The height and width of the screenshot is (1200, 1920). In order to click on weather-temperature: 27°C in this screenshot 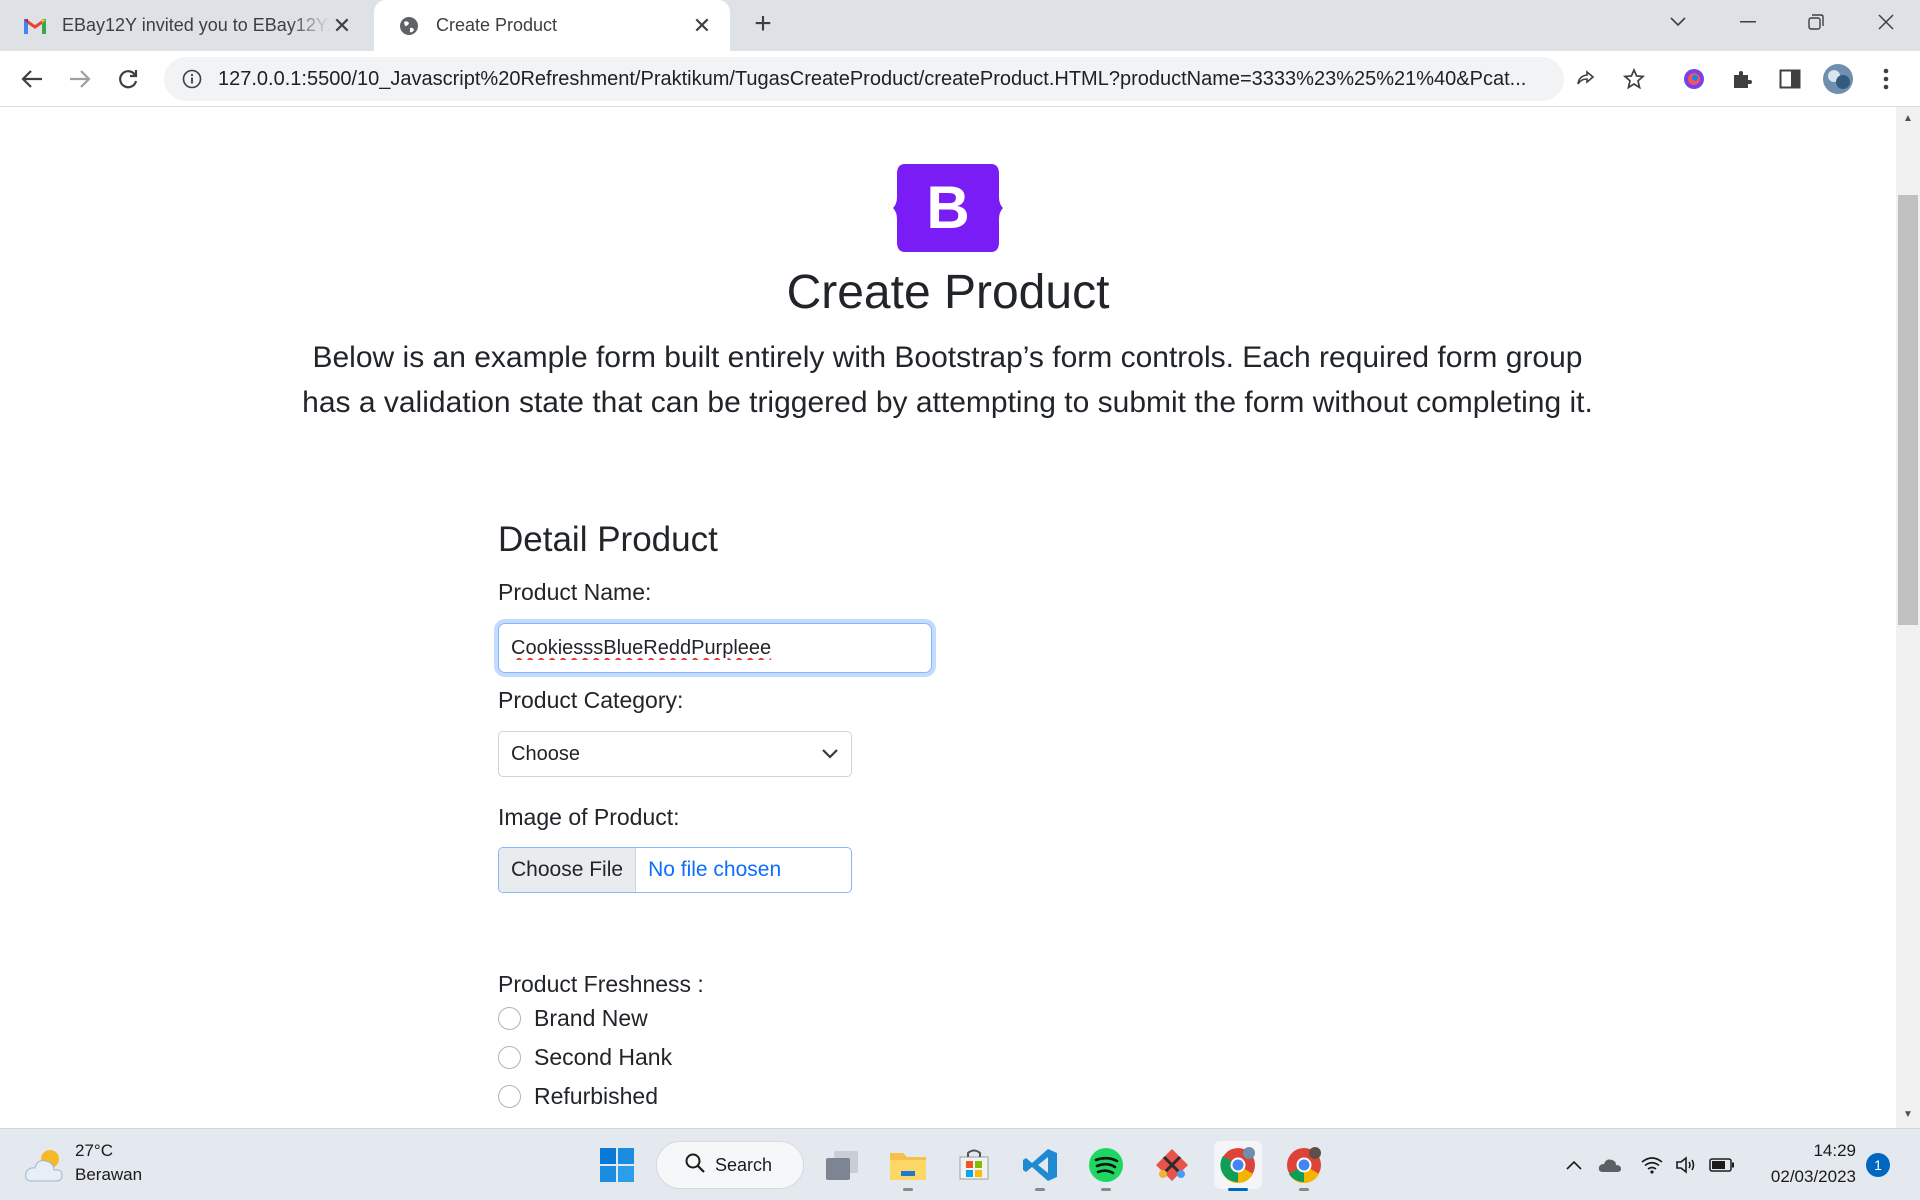, I will do `click(94, 1151)`.